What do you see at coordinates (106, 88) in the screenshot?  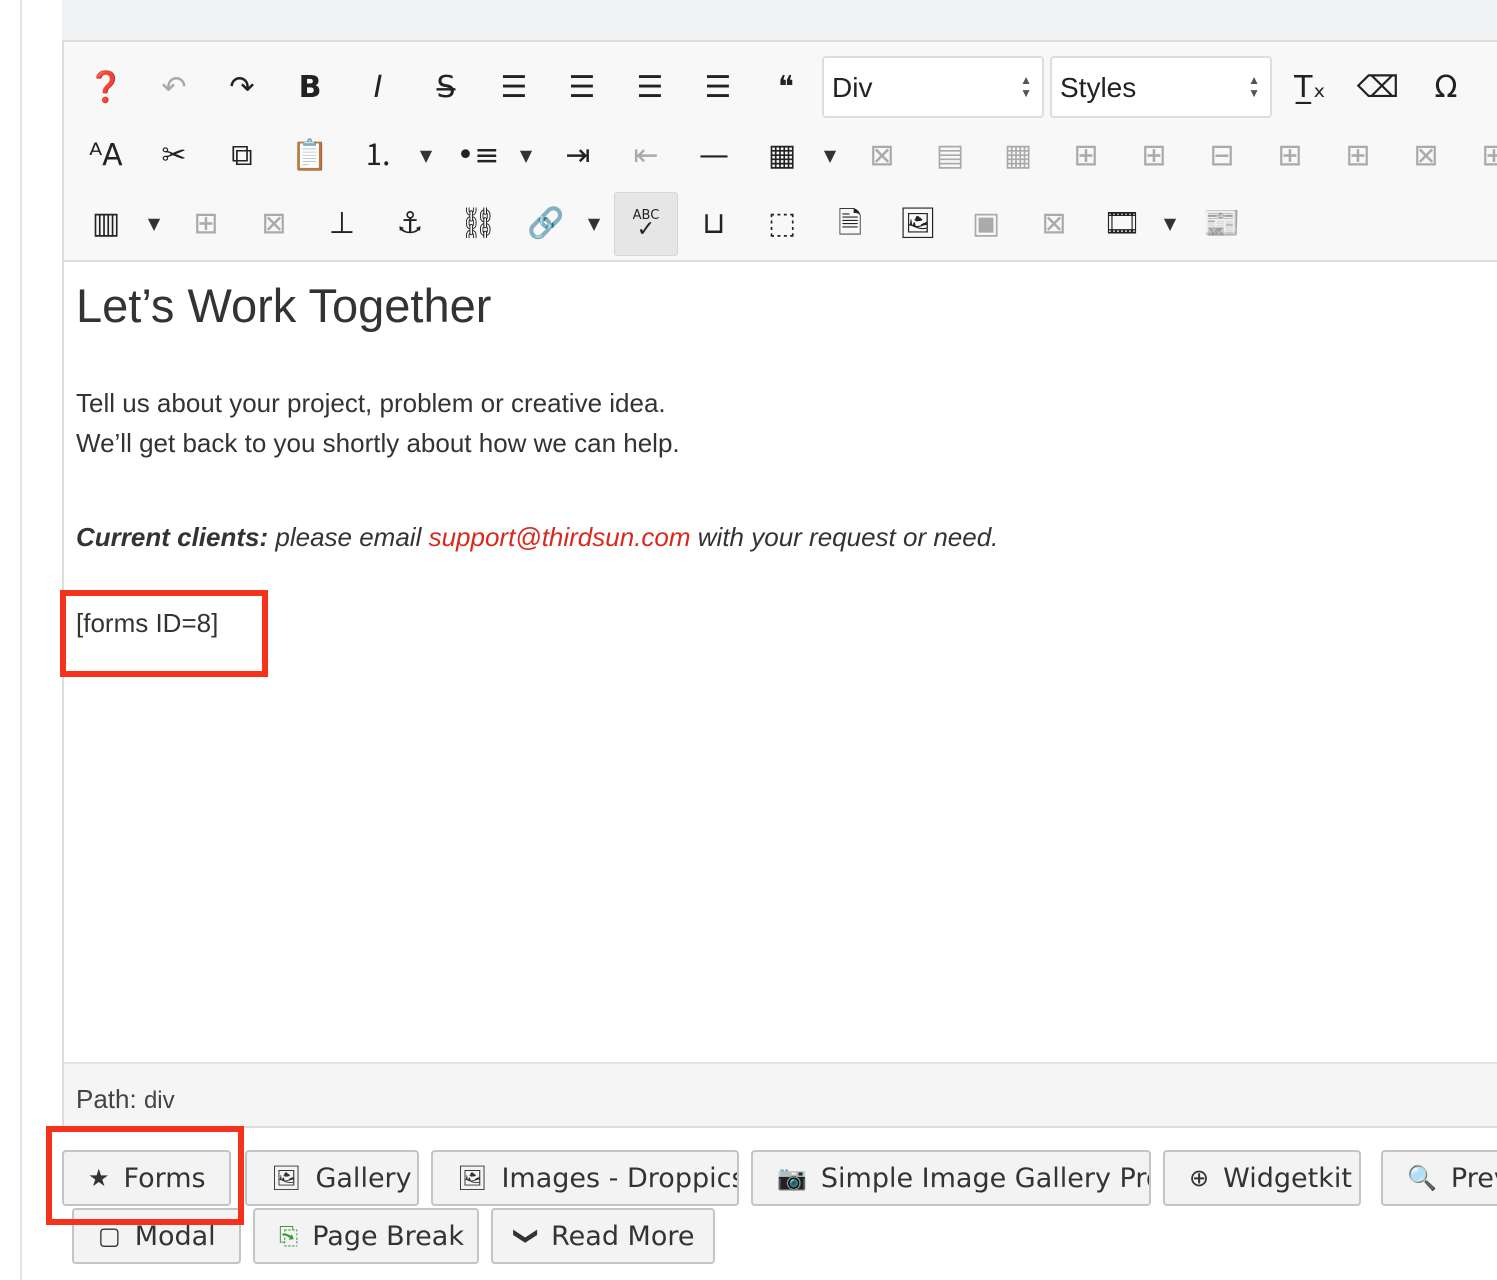 I see `help-icon: ❓` at bounding box center [106, 88].